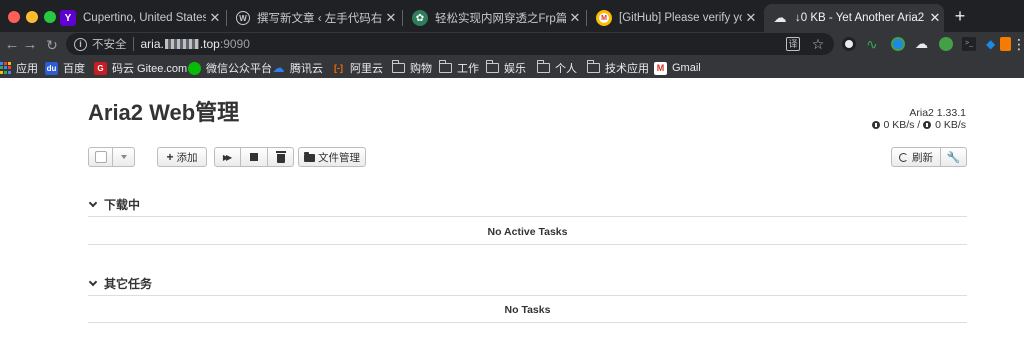  I want to click on stop-icon, so click(254, 157).